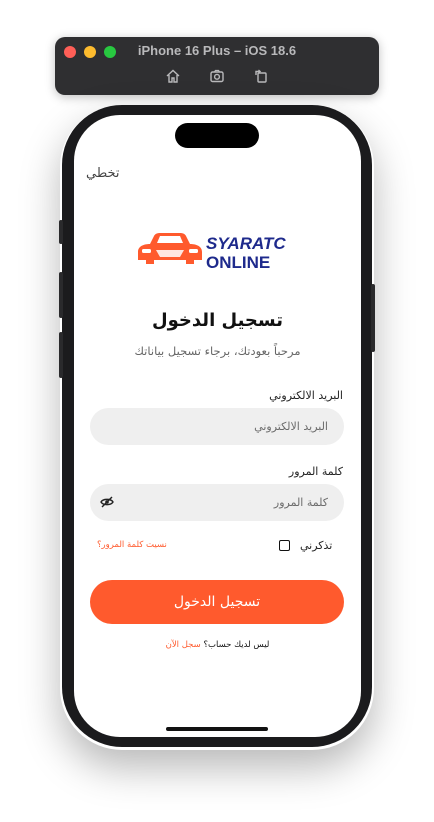 The height and width of the screenshot is (822, 434). What do you see at coordinates (373, 318) in the screenshot?
I see `power-button` at bounding box center [373, 318].